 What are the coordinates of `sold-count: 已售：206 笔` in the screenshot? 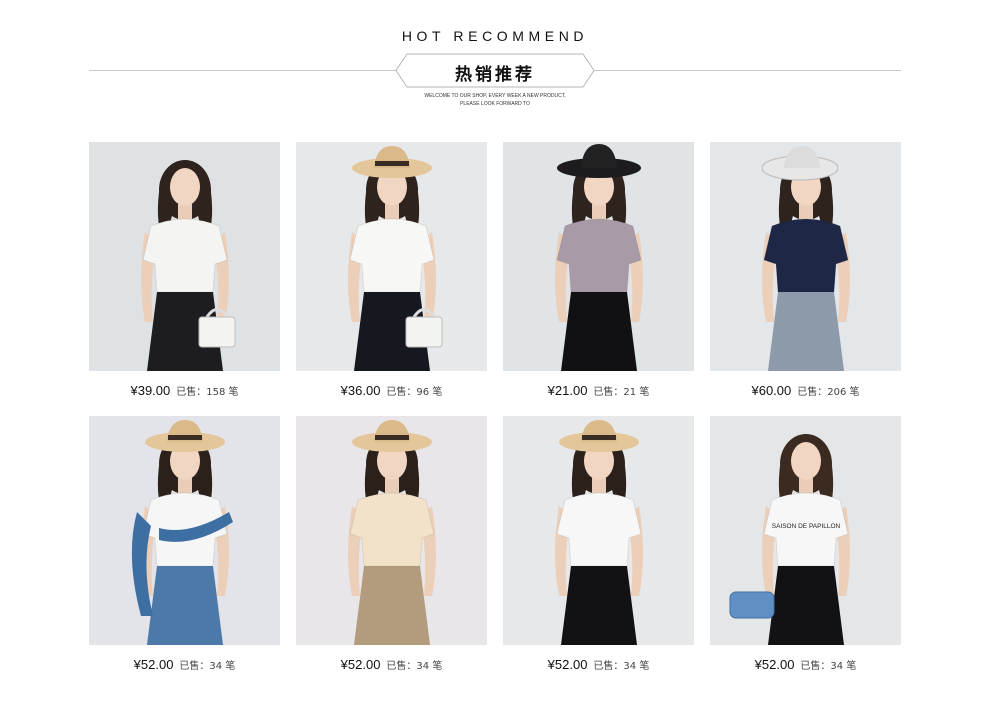 It's located at (828, 392).